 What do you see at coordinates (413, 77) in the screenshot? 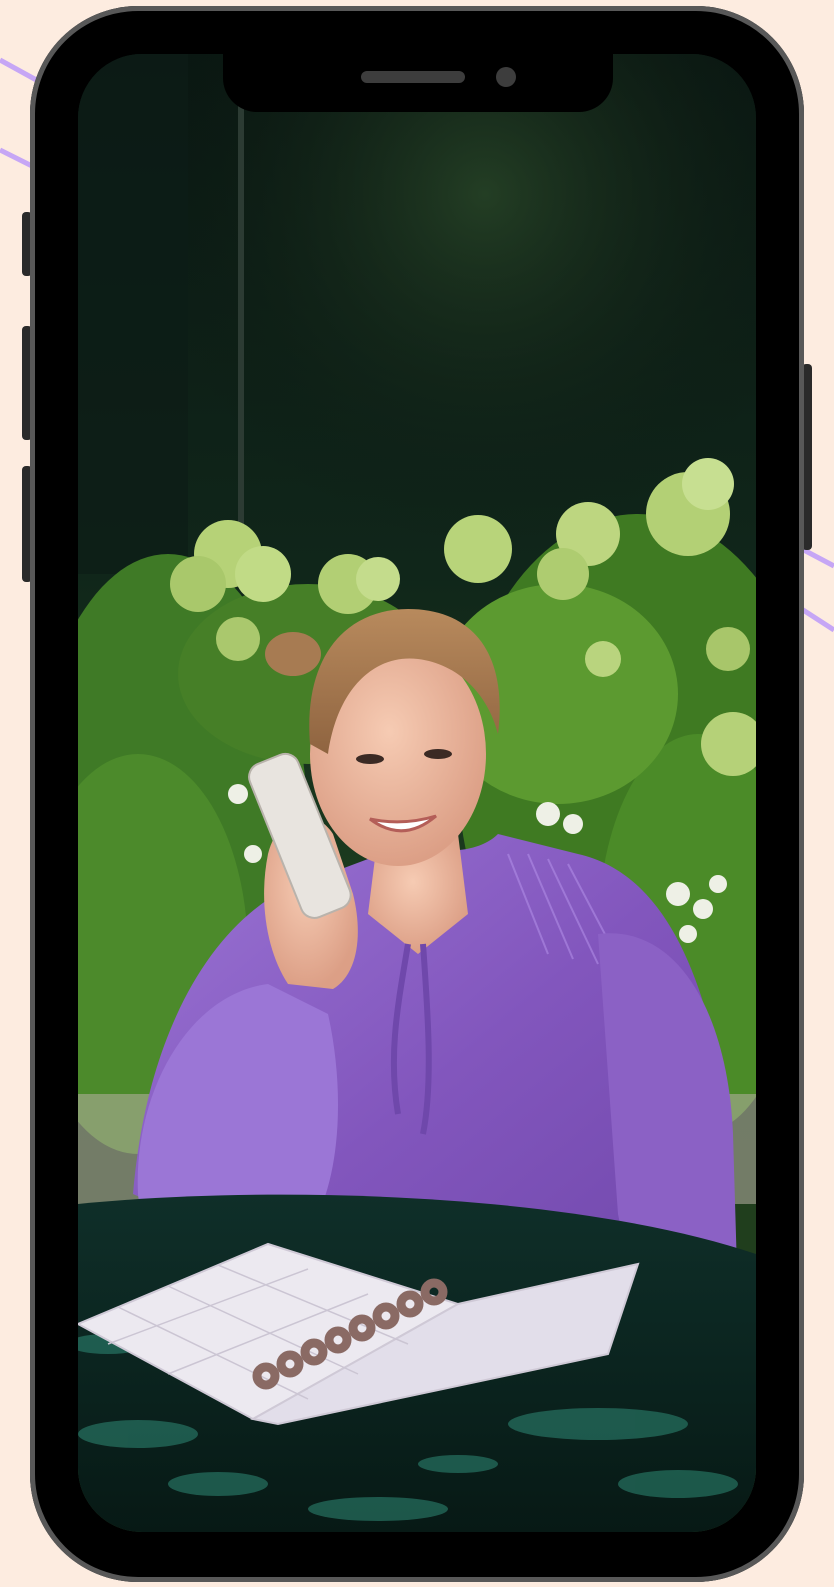
I see `speaker-grille` at bounding box center [413, 77].